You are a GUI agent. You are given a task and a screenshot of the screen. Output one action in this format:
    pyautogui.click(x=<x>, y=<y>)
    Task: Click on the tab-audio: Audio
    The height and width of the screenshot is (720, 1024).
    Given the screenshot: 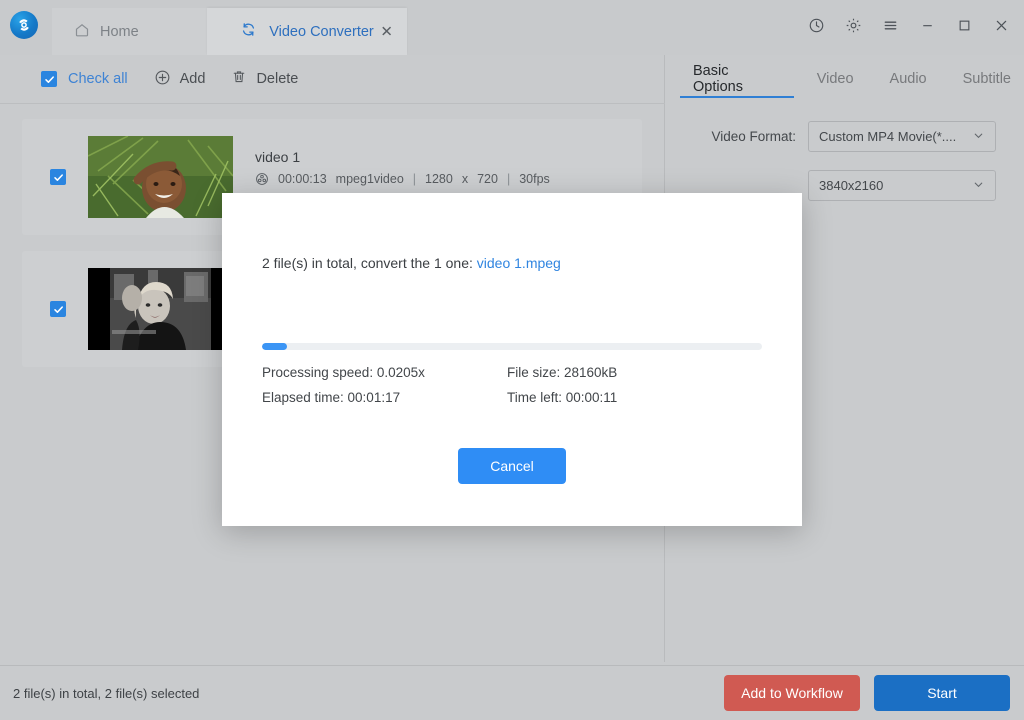 What is the action you would take?
    pyautogui.click(x=908, y=79)
    